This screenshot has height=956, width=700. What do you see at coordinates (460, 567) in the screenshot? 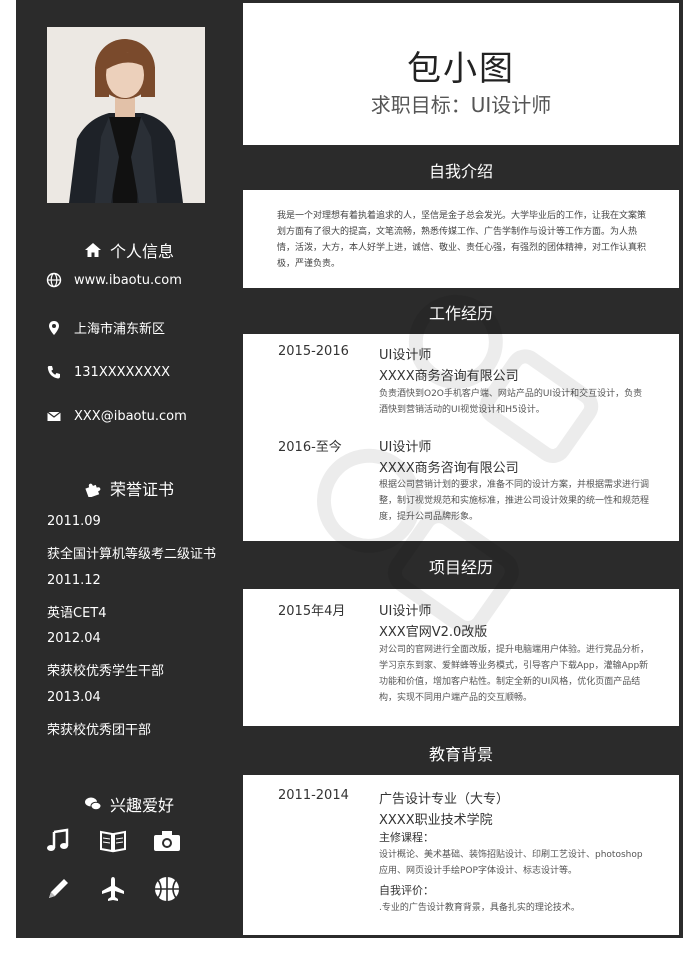
I see `project-heading: 项目经历` at bounding box center [460, 567].